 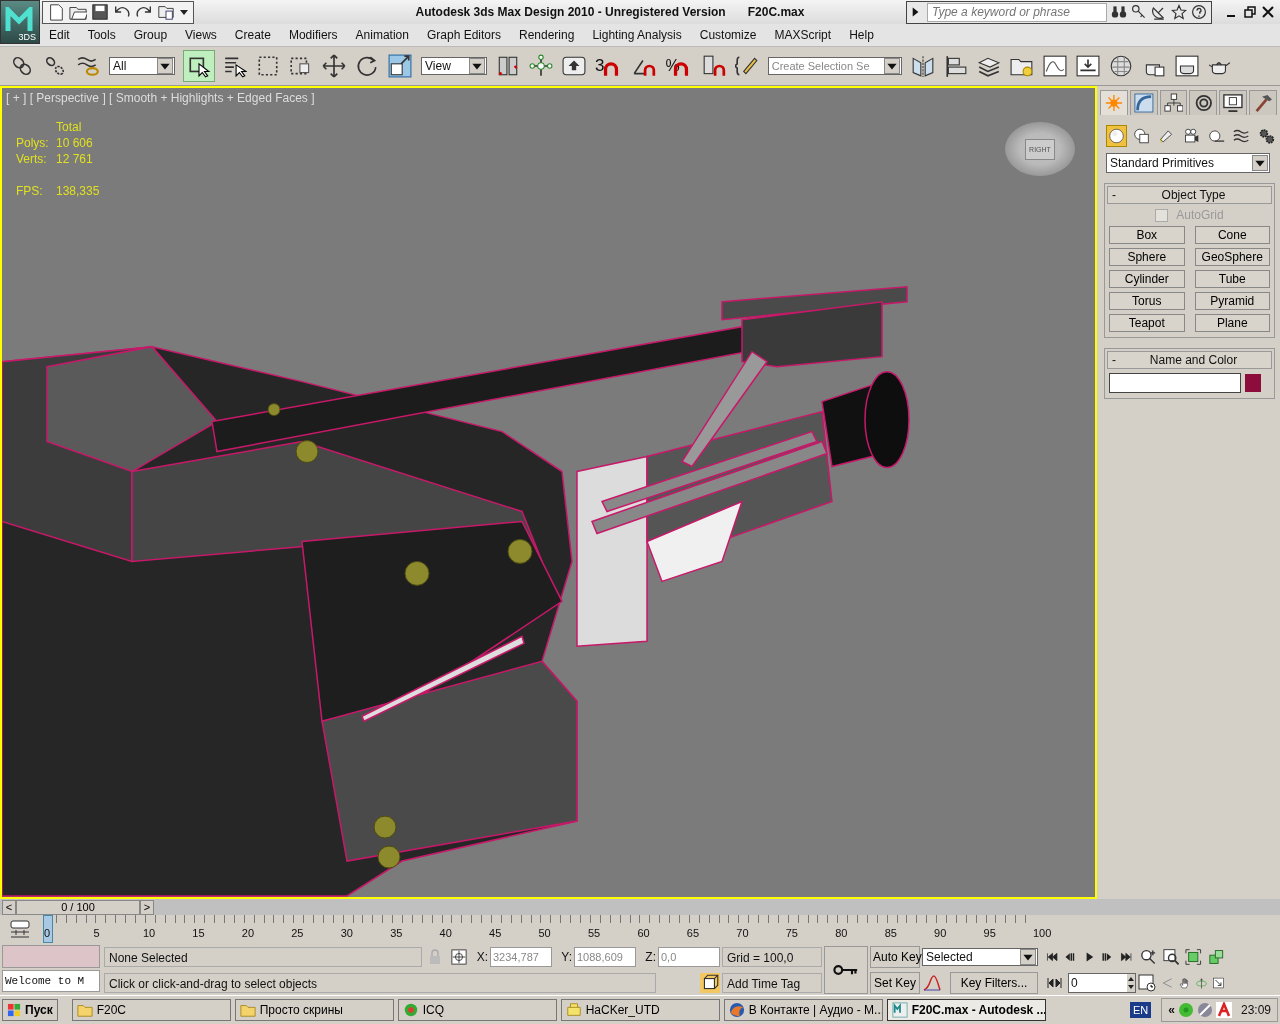 What do you see at coordinates (1232, 257) in the screenshot?
I see `object-type-button: GeoSphere` at bounding box center [1232, 257].